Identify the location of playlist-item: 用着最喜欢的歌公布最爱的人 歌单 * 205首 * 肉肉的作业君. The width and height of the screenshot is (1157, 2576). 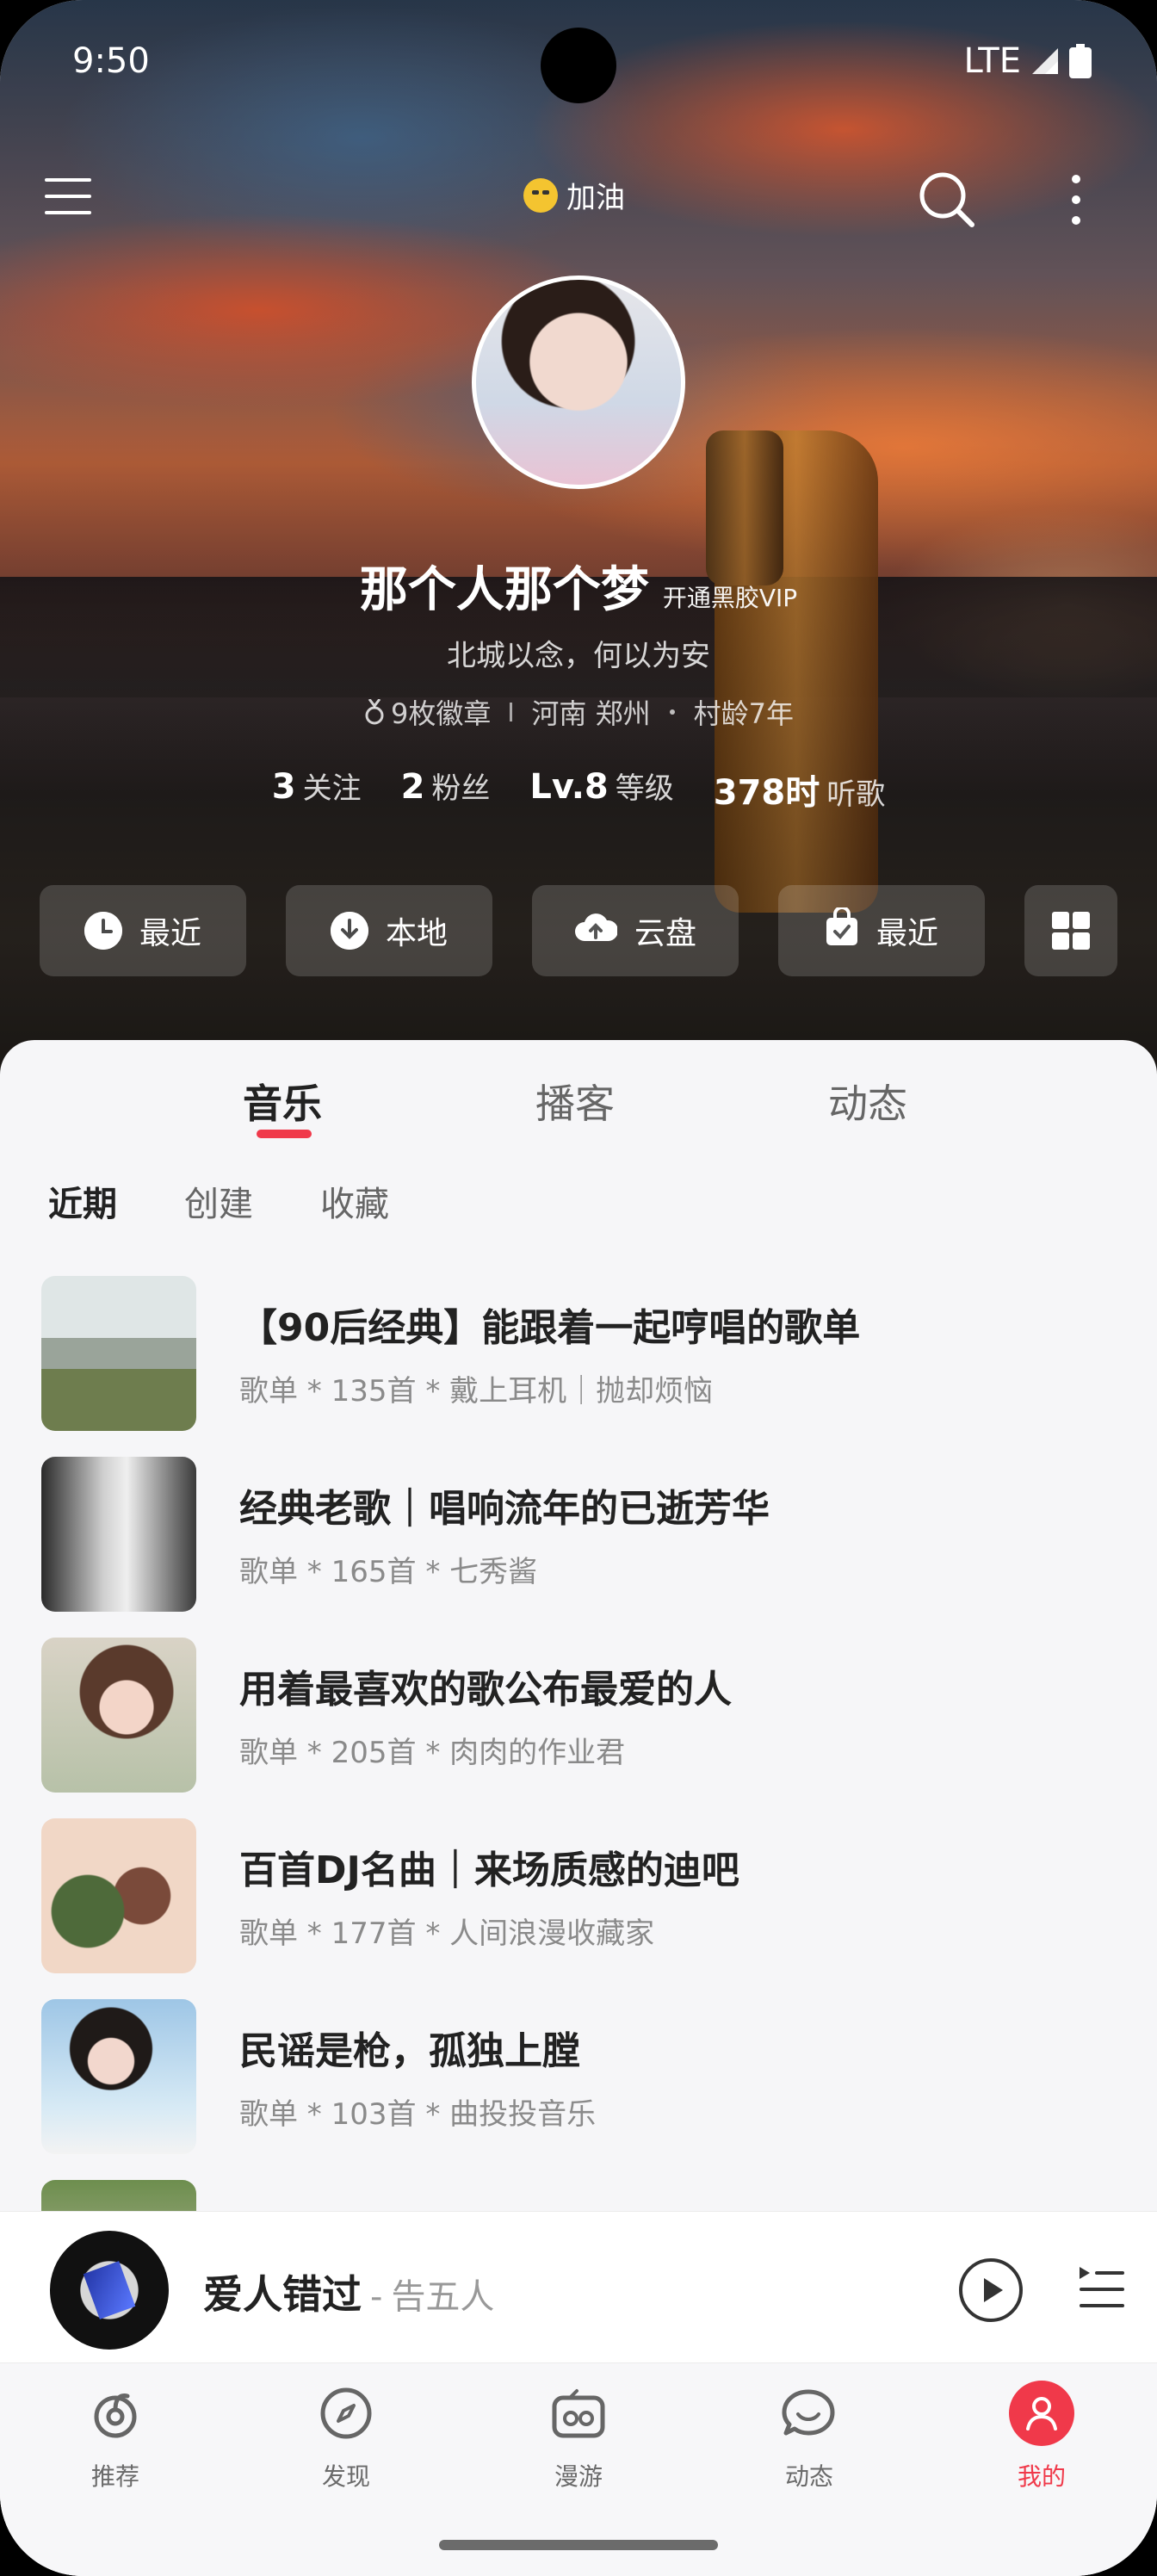
(579, 1716).